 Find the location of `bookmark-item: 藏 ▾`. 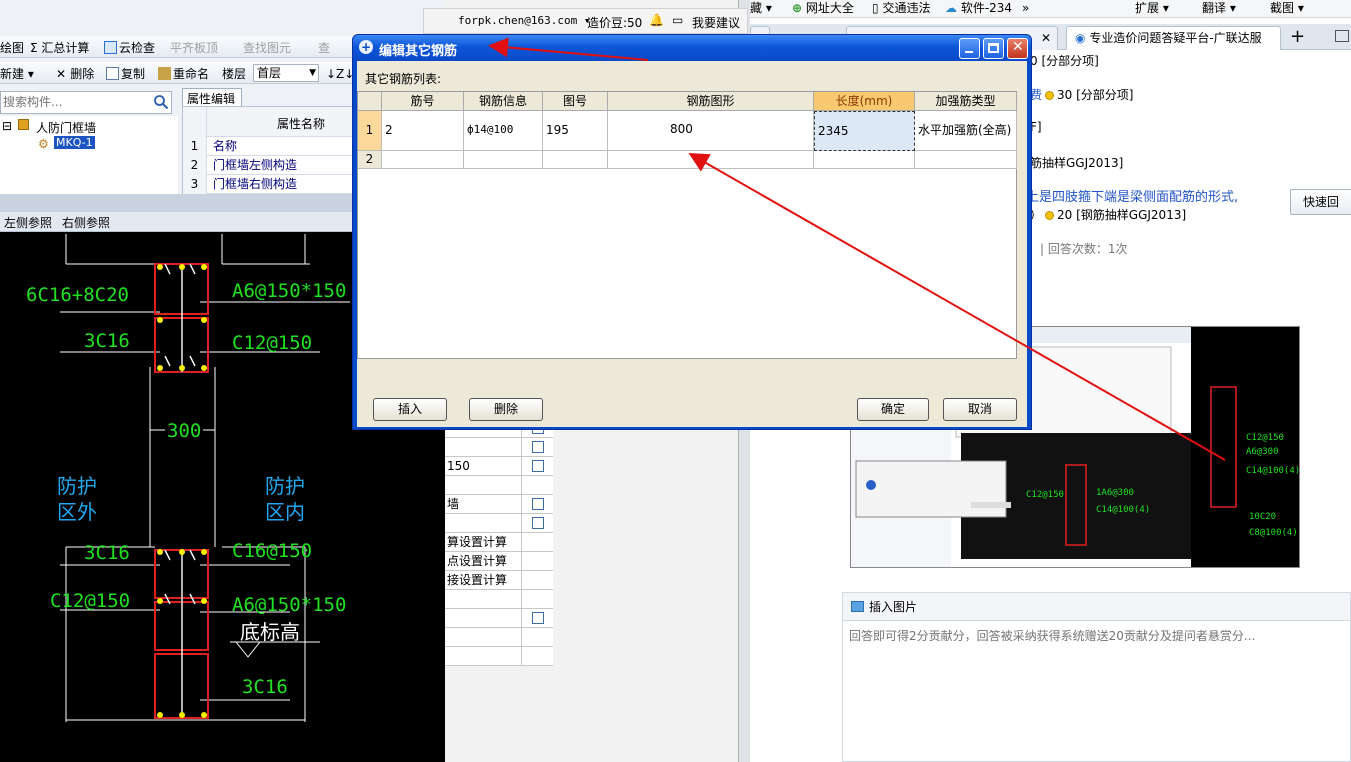

bookmark-item: 藏 ▾ is located at coordinates (761, 8).